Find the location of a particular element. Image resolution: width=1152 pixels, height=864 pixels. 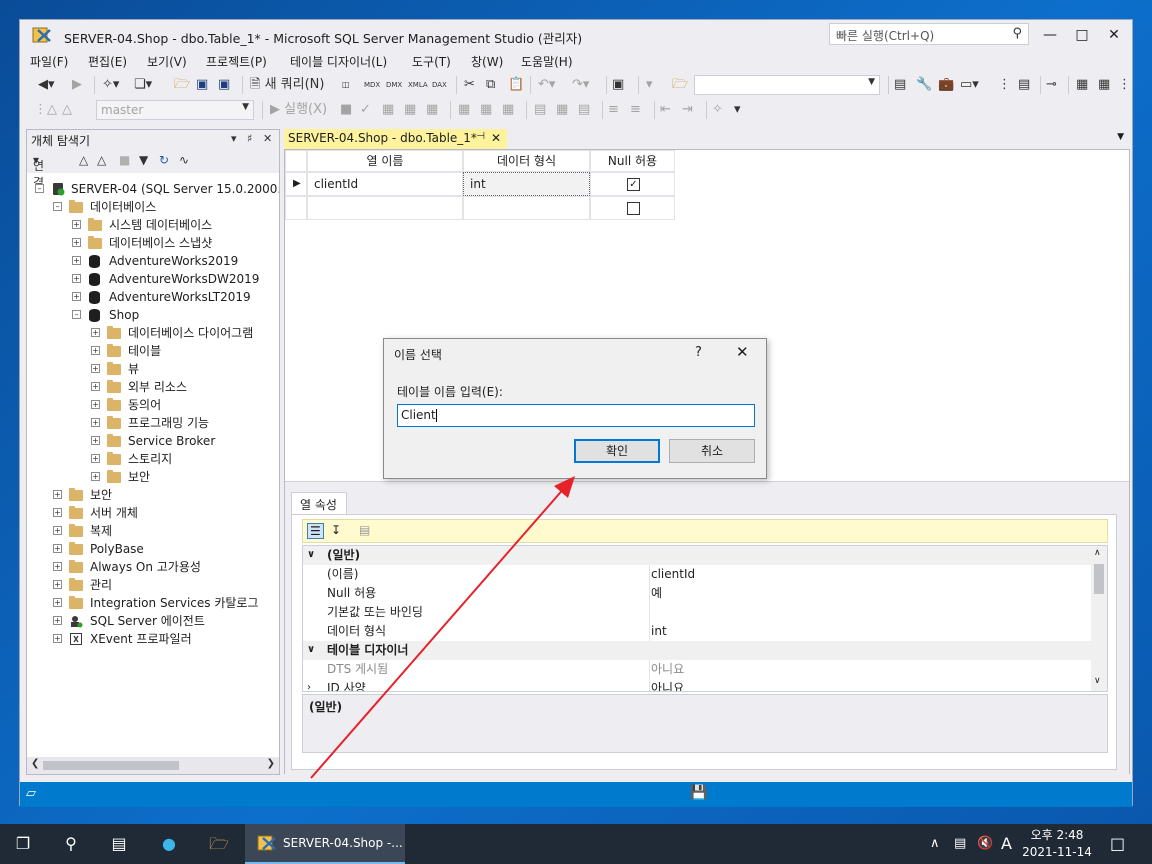

screenshot-icon: ▣ is located at coordinates (618, 85).